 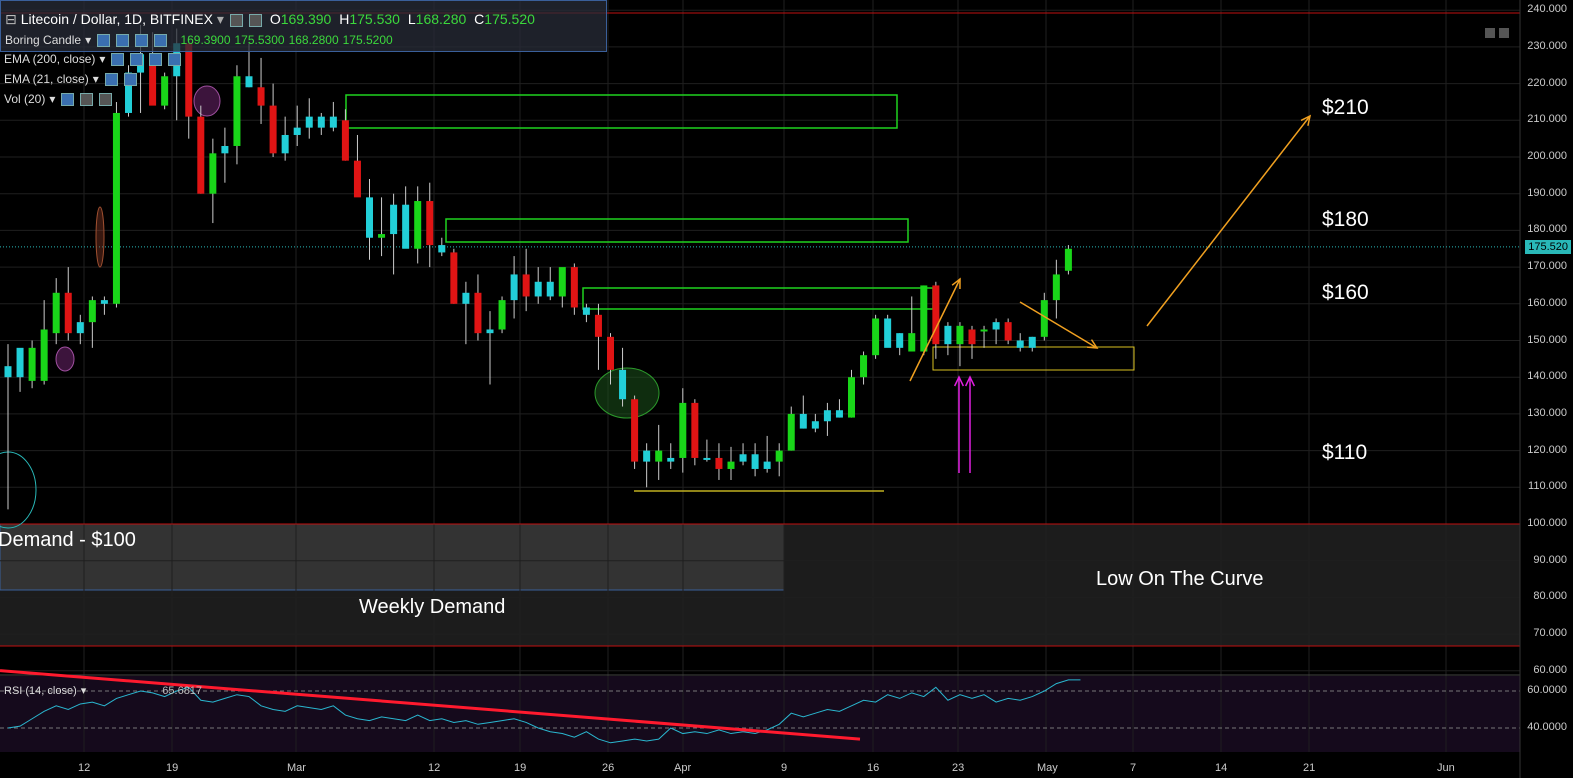 What do you see at coordinates (40, 691) in the screenshot?
I see `rsi-label: RSI (14, close)` at bounding box center [40, 691].